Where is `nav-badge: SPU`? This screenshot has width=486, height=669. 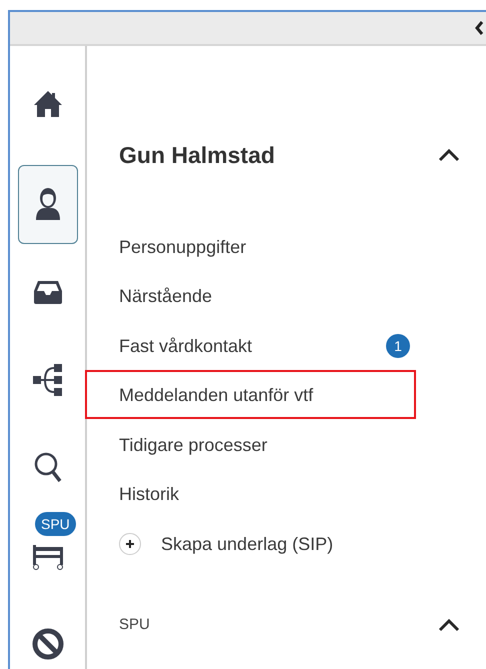 nav-badge: SPU is located at coordinates (55, 524).